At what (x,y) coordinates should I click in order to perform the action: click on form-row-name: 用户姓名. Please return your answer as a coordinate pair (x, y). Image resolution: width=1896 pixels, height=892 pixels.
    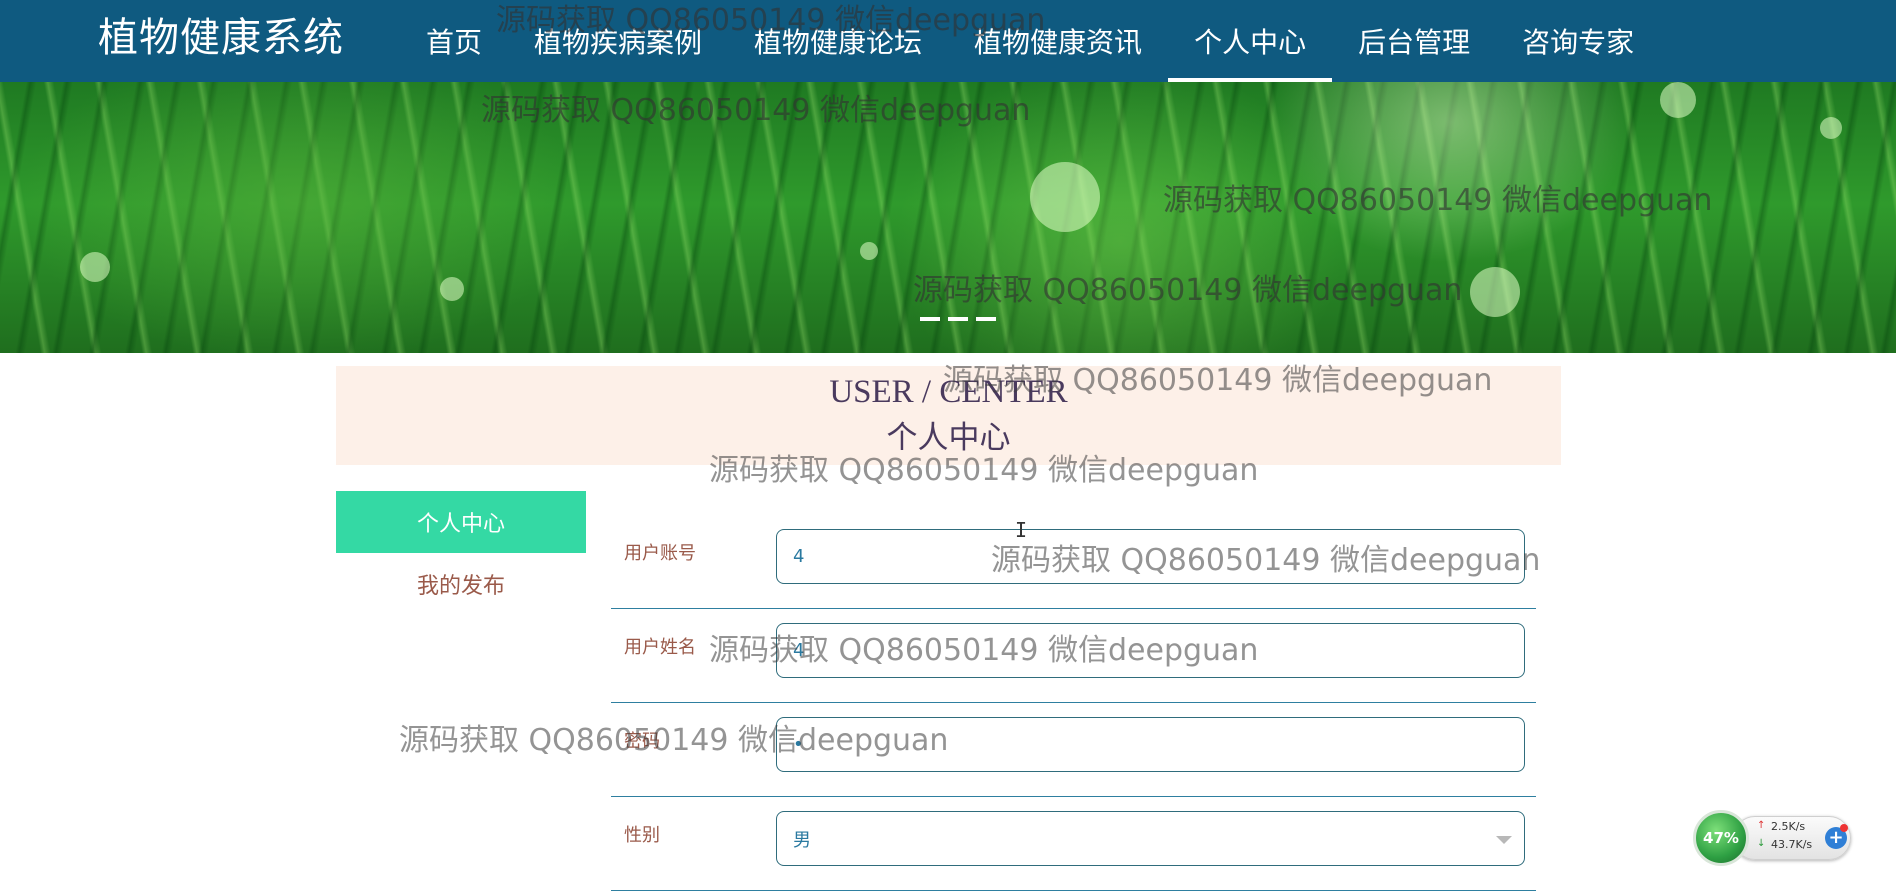
    Looking at the image, I should click on (1073, 656).